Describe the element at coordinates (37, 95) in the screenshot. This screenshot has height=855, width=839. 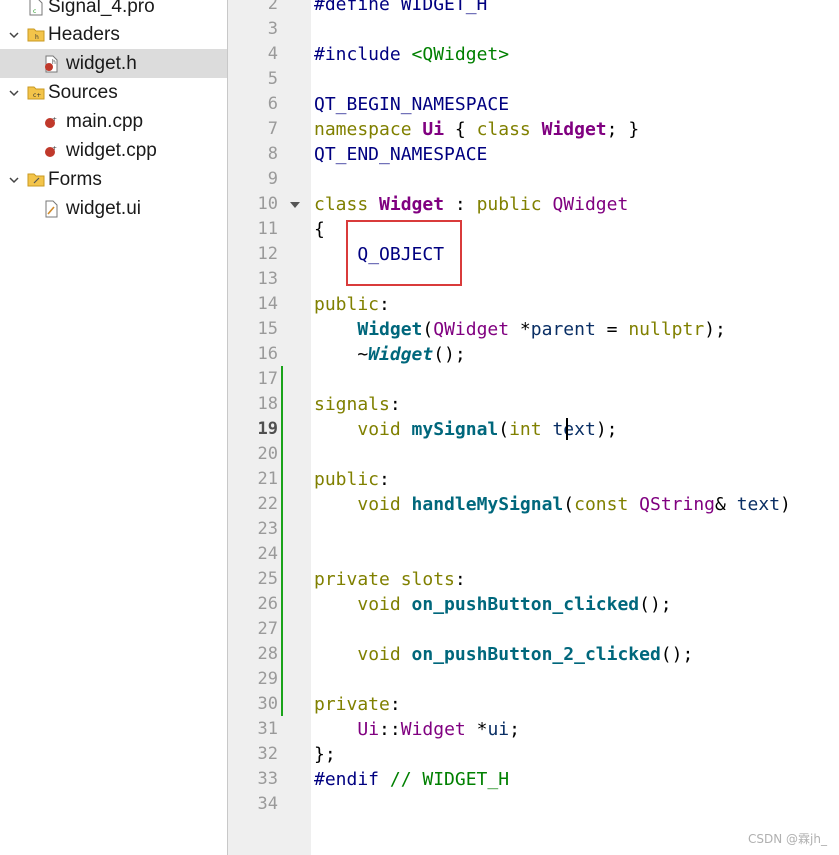
I see `svg-text: c+` at that location.